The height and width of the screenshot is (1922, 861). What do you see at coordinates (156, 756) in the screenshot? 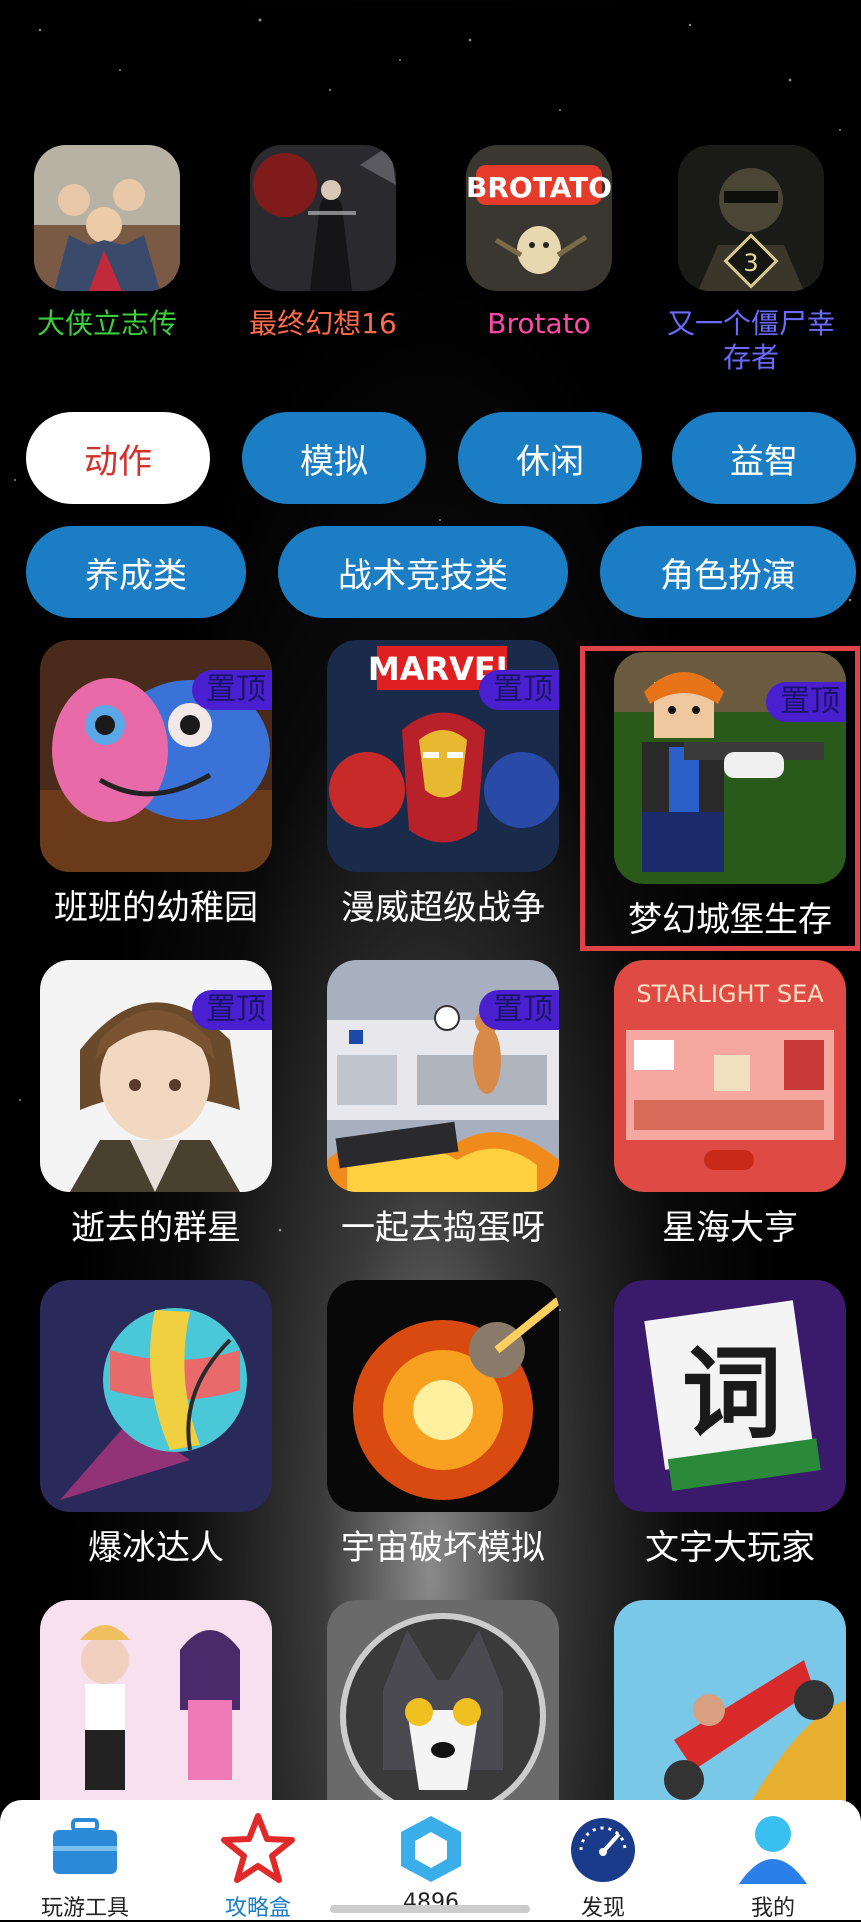
I see `game-card-1-image: 置顶` at bounding box center [156, 756].